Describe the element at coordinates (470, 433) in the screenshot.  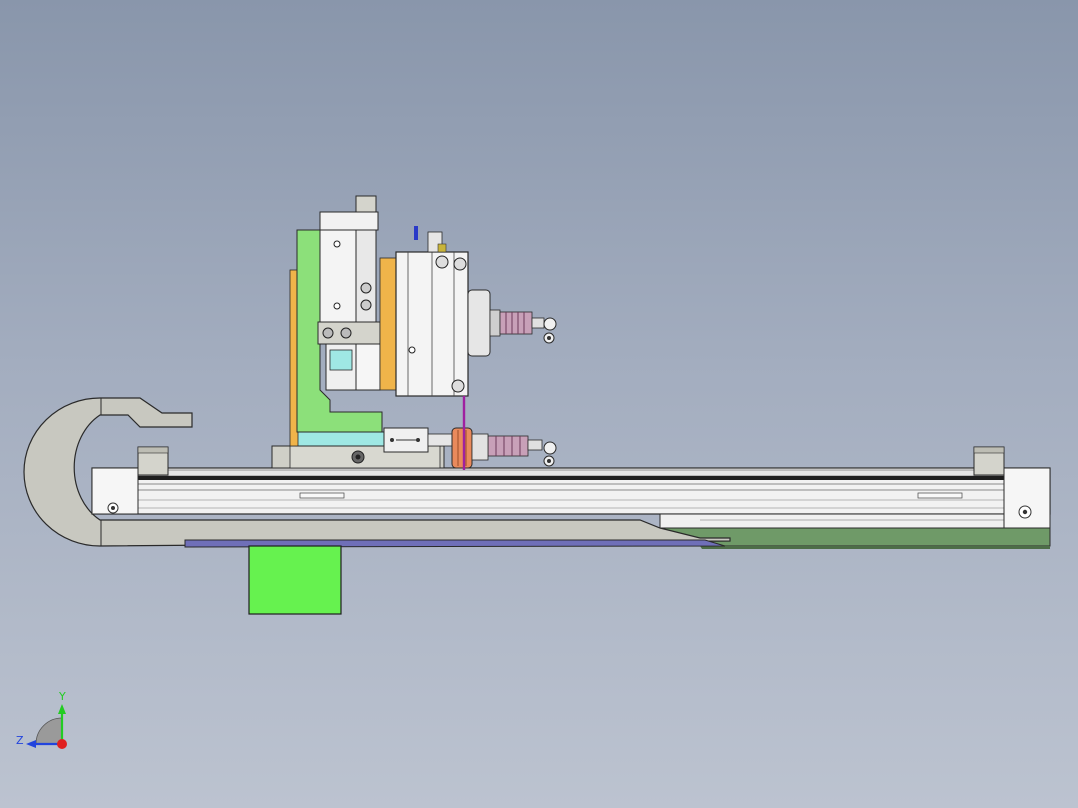
I see `coupling` at that location.